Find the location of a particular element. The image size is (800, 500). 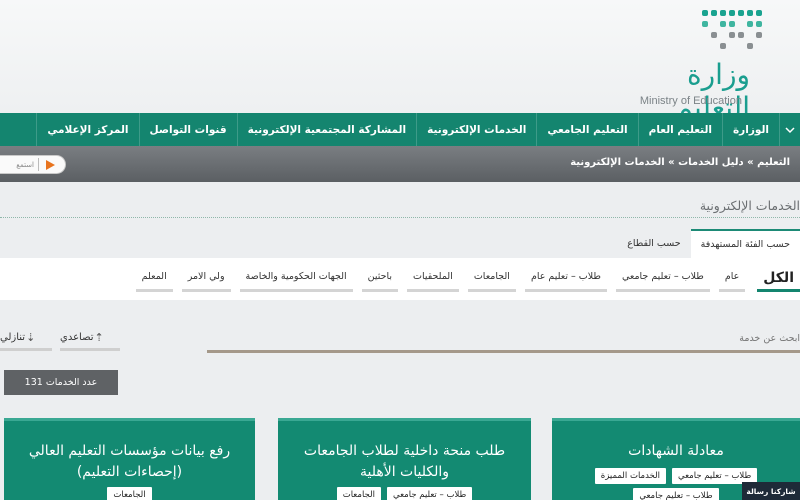

filter-tabs: حسب الفئة المستهدفة حسب القطاع is located at coordinates (708, 243).